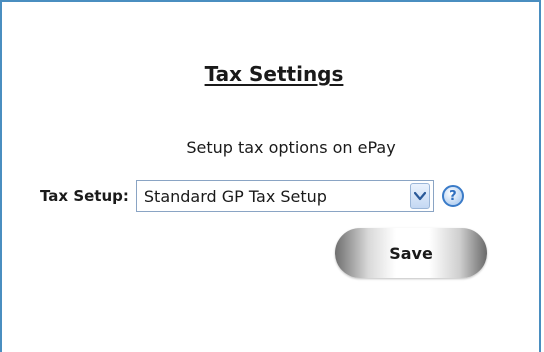 Image resolution: width=544 pixels, height=352 pixels. I want to click on tax-setup-select: Standard GP Tax Setup, so click(284, 196).